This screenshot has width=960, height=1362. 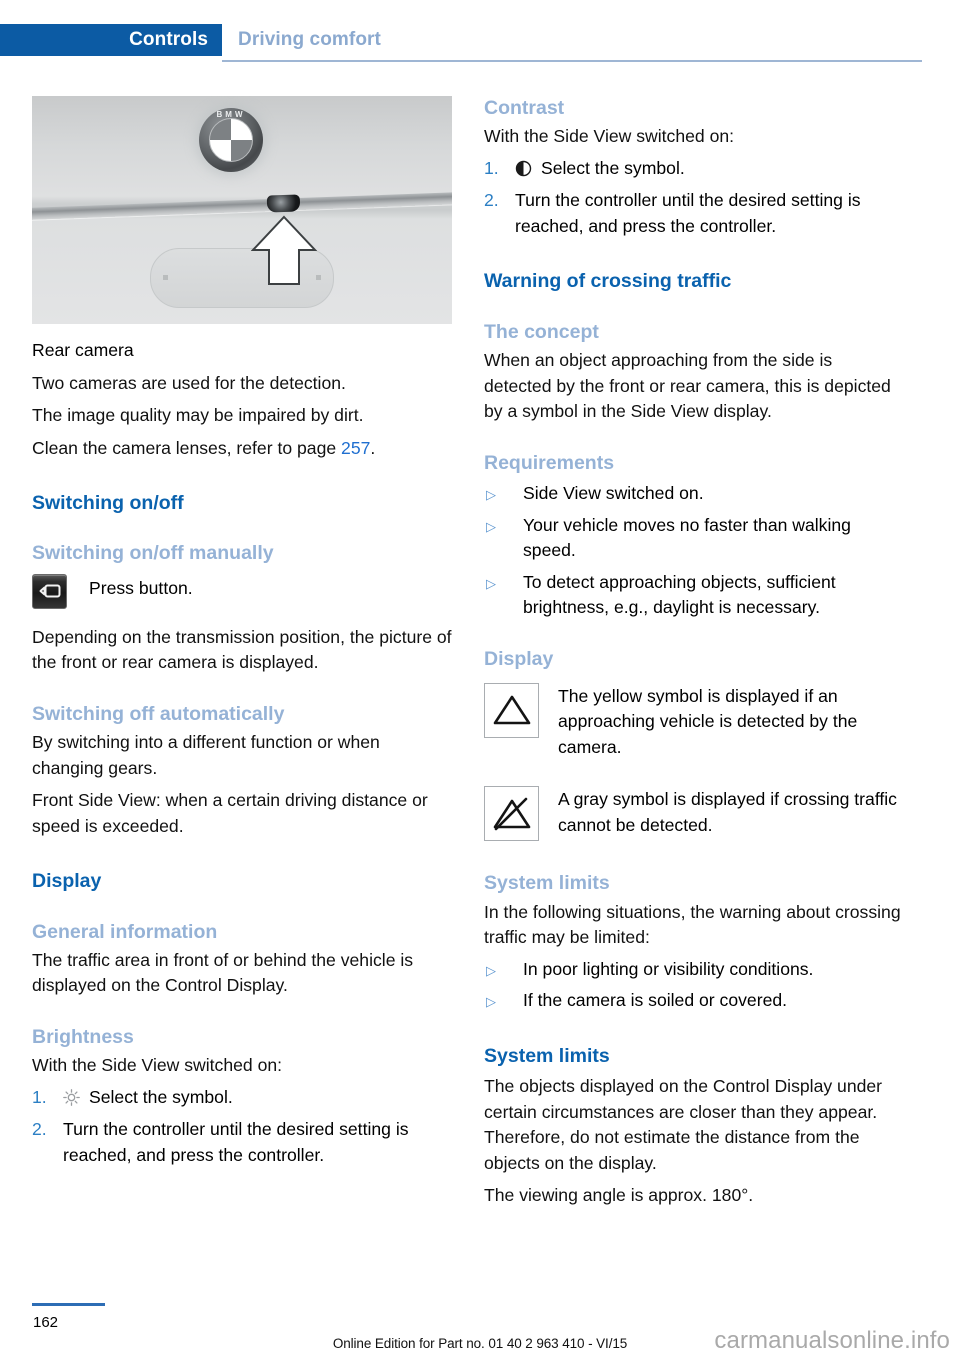 I want to click on figure-caption: Rear camera, so click(x=83, y=350).